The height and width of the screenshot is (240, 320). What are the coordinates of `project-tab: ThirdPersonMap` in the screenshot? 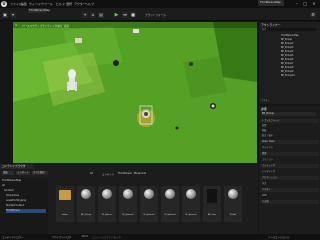 It's located at (271, 3).